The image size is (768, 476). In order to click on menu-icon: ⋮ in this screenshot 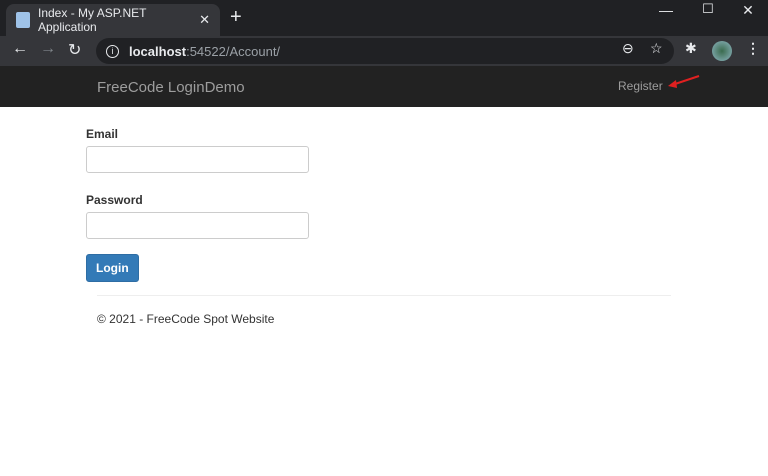, I will do `click(753, 48)`.